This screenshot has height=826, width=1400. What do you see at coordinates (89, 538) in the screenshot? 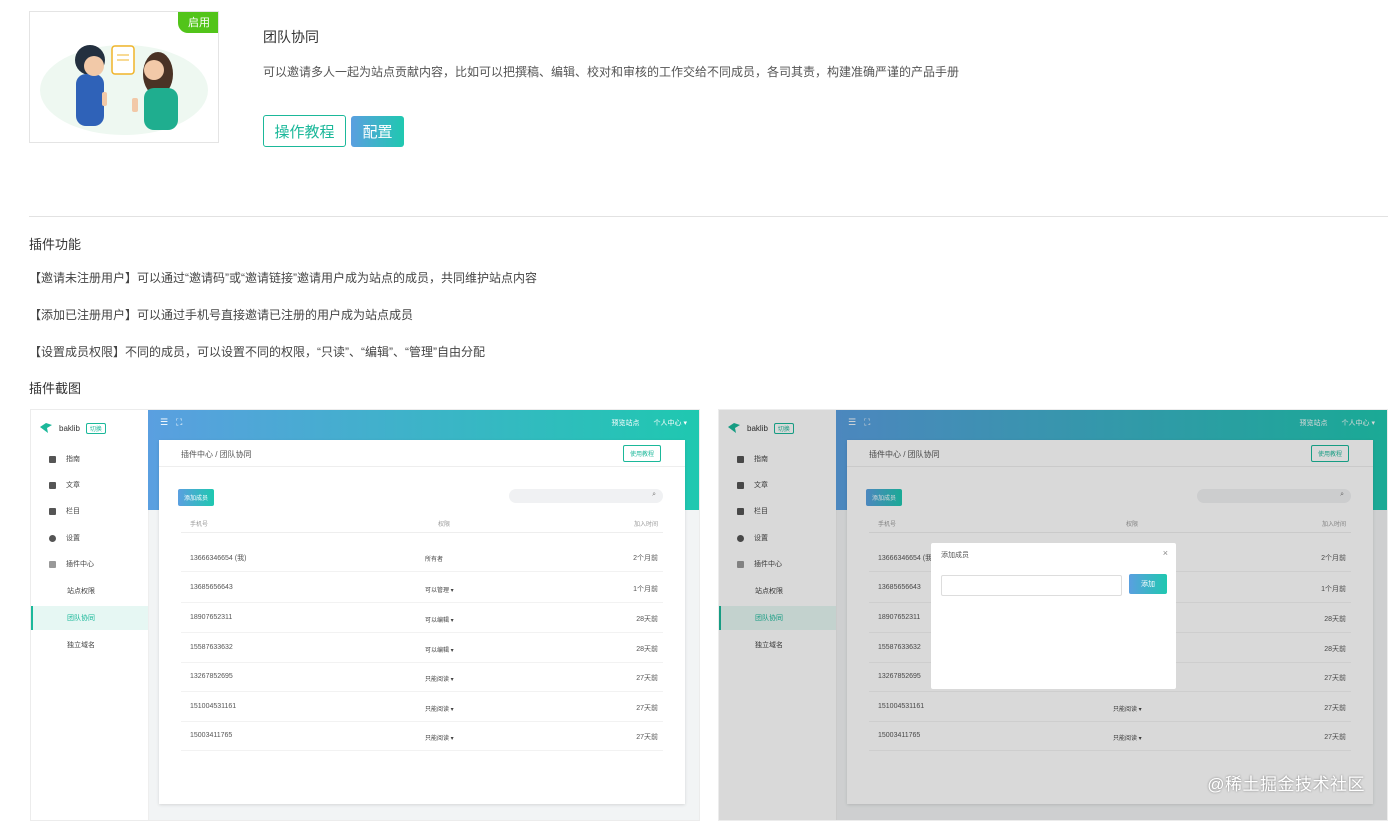
I see `nav-settings: 设置` at bounding box center [89, 538].